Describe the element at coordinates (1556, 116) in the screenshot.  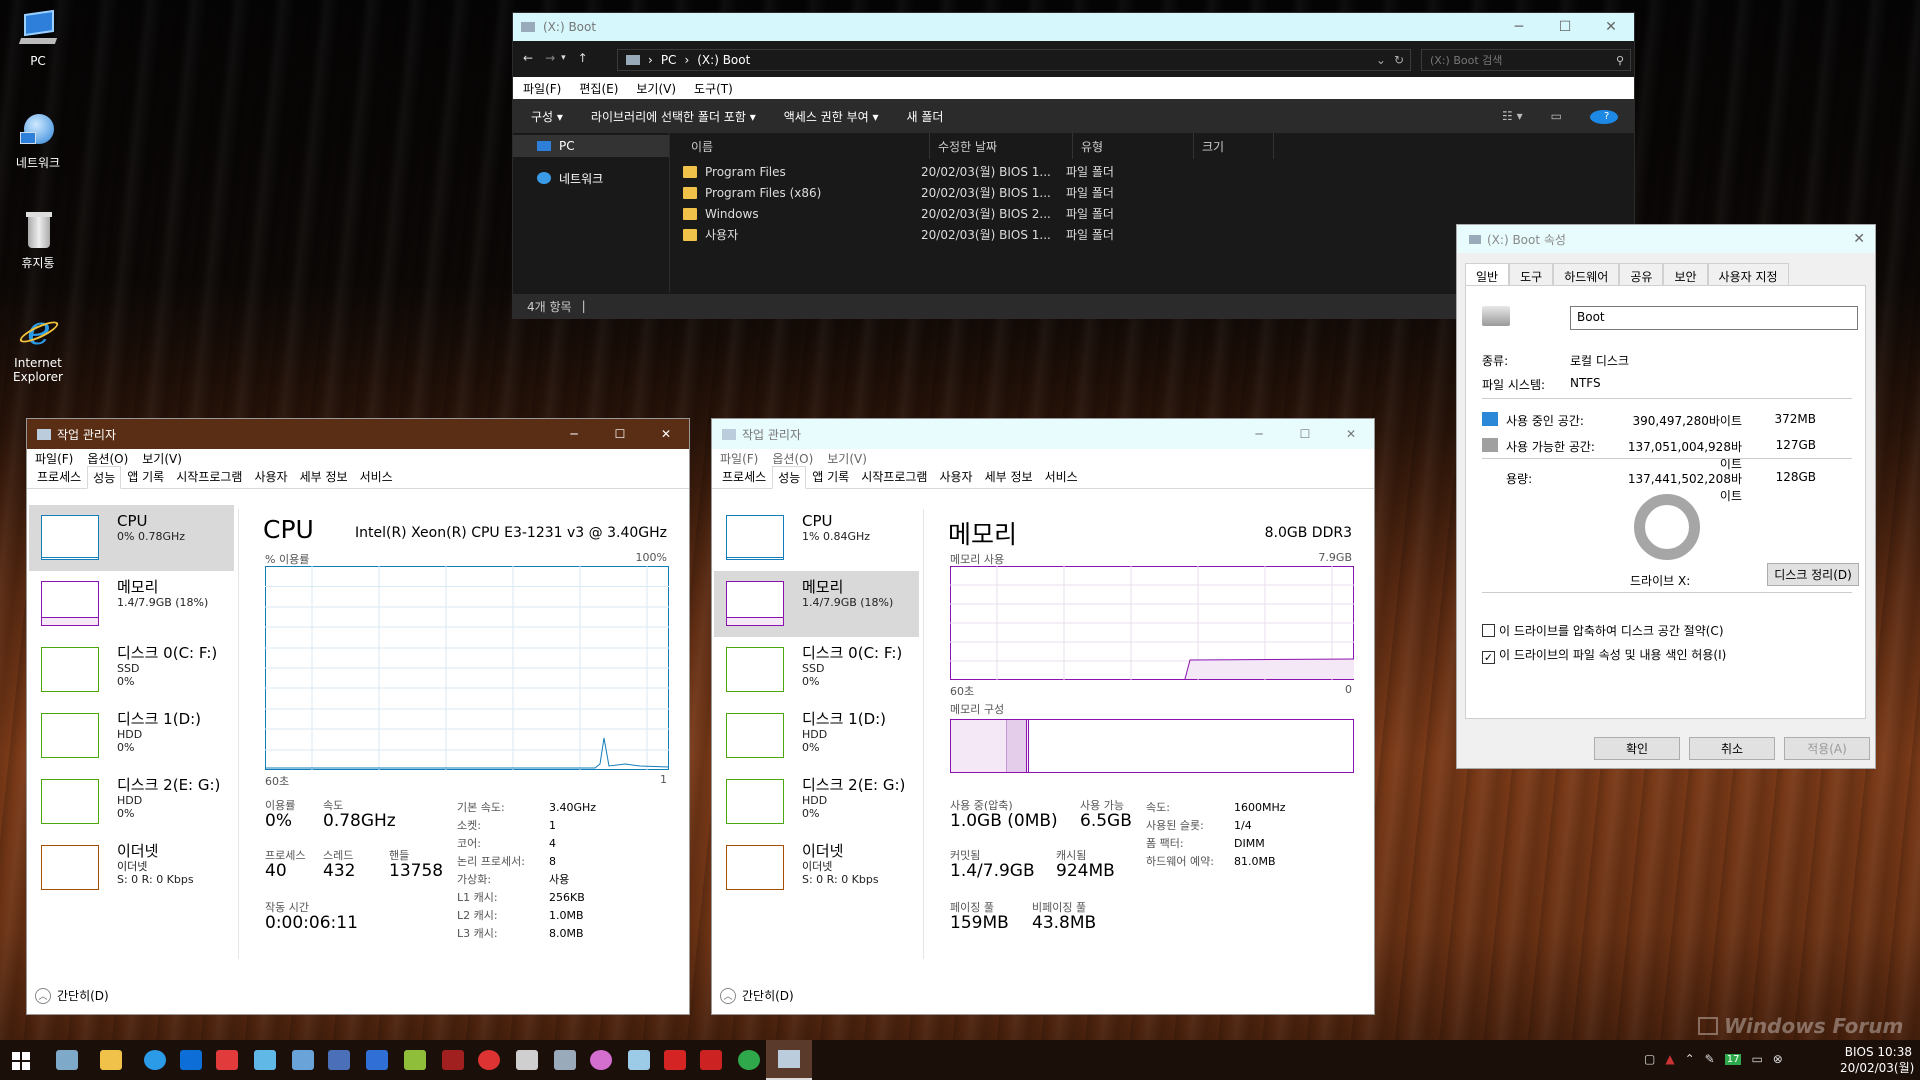
I see `preview-pane-icon: ▭` at that location.